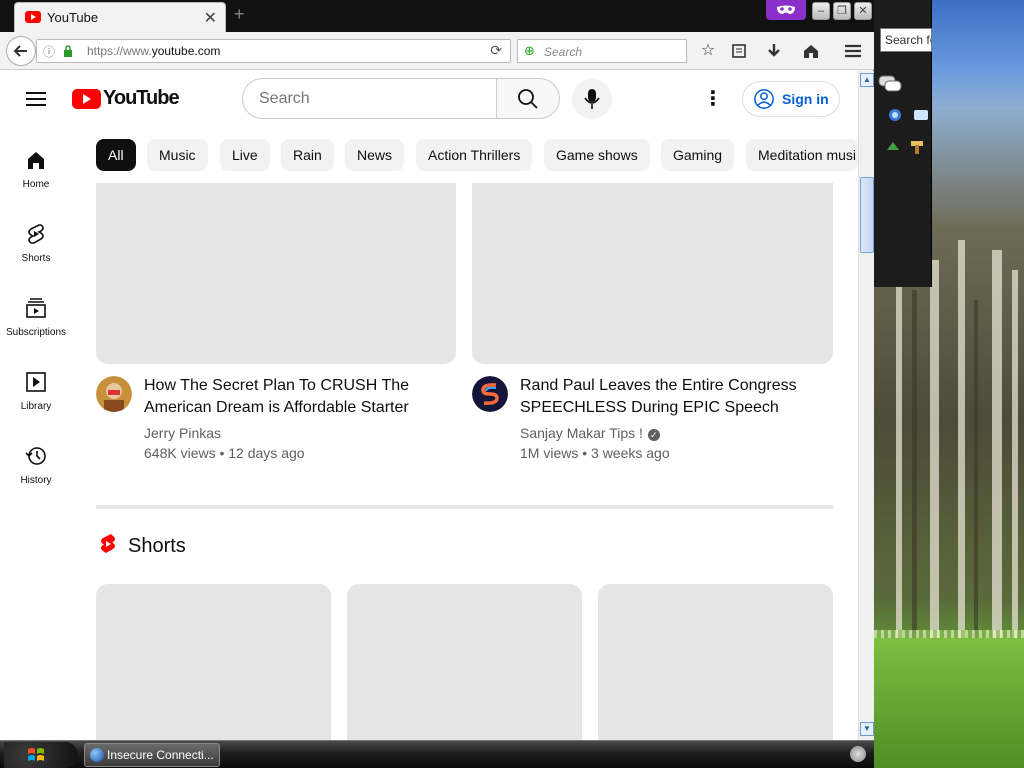 This screenshot has height=768, width=1024. Describe the element at coordinates (68, 50) in the screenshot. I see `lock-icon` at that location.